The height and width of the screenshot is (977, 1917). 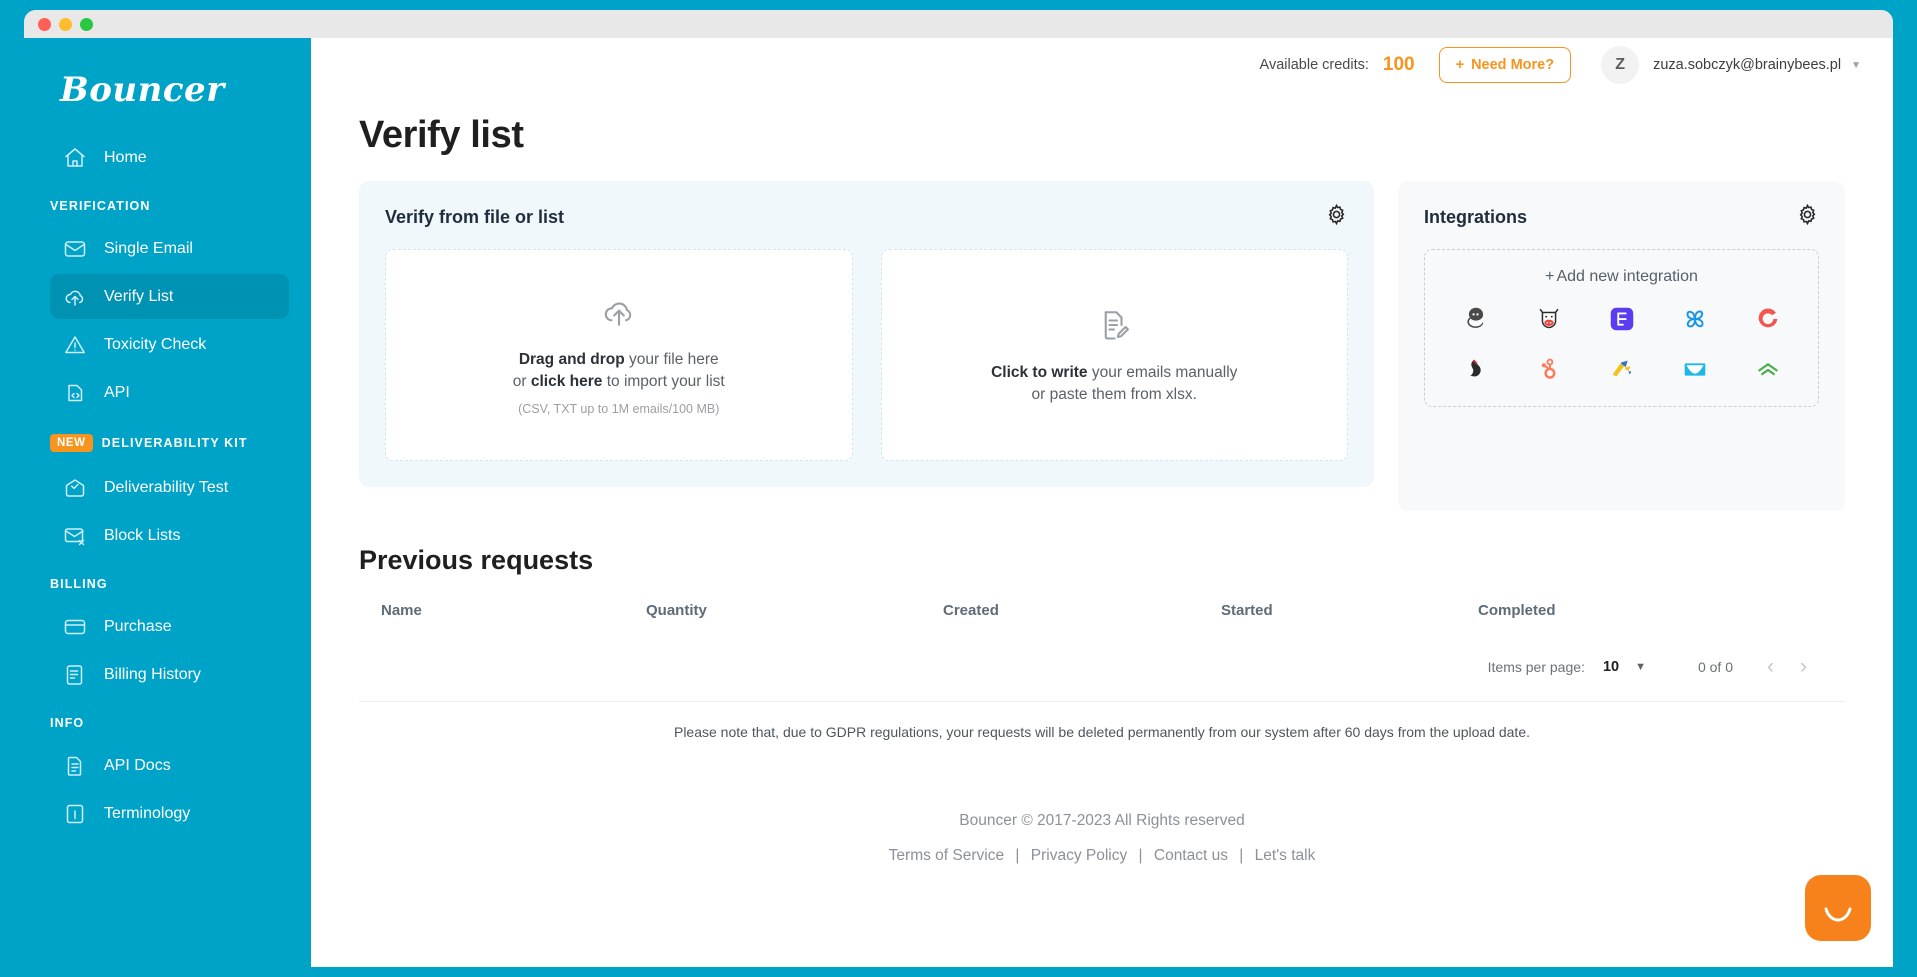 What do you see at coordinates (75, 249) in the screenshot?
I see `envelope-icon` at bounding box center [75, 249].